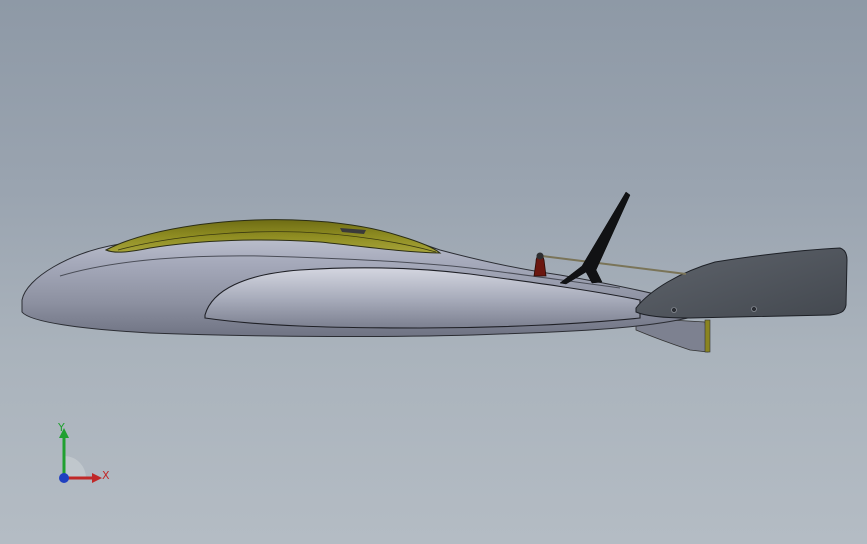 The width and height of the screenshot is (867, 544). Describe the element at coordinates (595, 238) in the screenshot. I see `mast` at that location.